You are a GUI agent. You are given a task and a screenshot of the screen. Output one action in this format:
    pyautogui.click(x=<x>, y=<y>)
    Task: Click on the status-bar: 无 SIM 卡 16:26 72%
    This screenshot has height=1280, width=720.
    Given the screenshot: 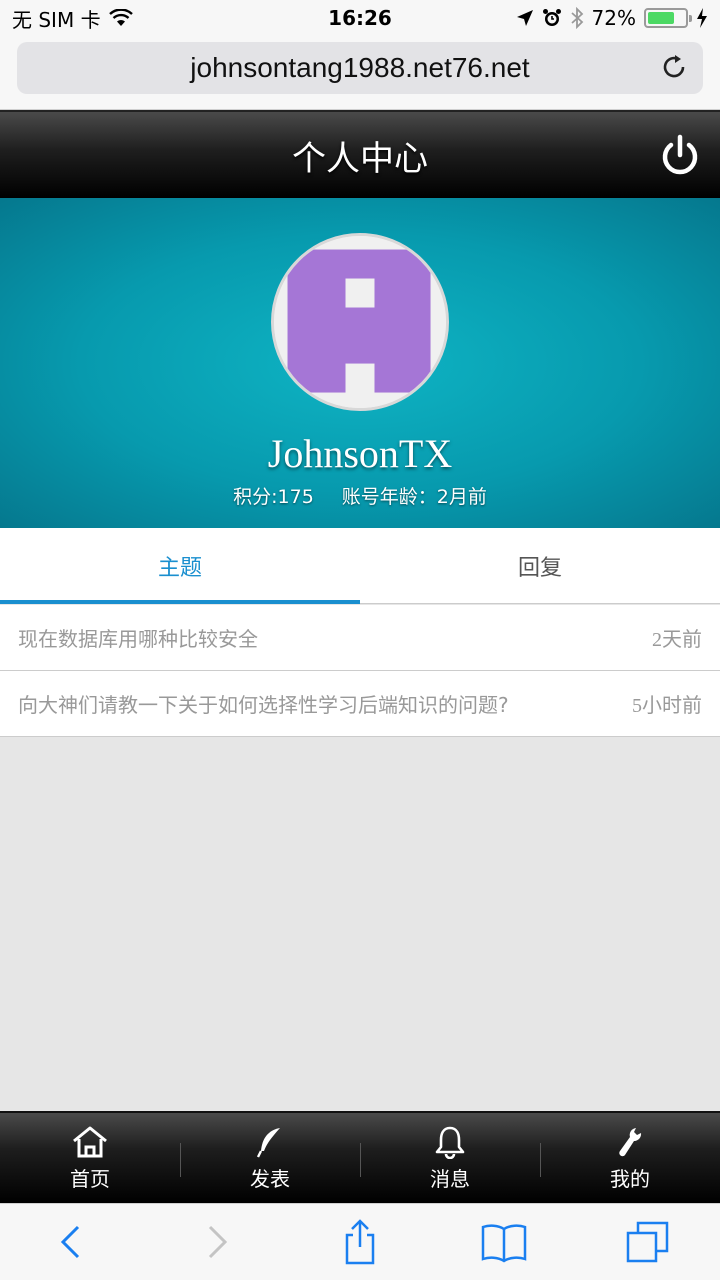 What is the action you would take?
    pyautogui.click(x=360, y=18)
    